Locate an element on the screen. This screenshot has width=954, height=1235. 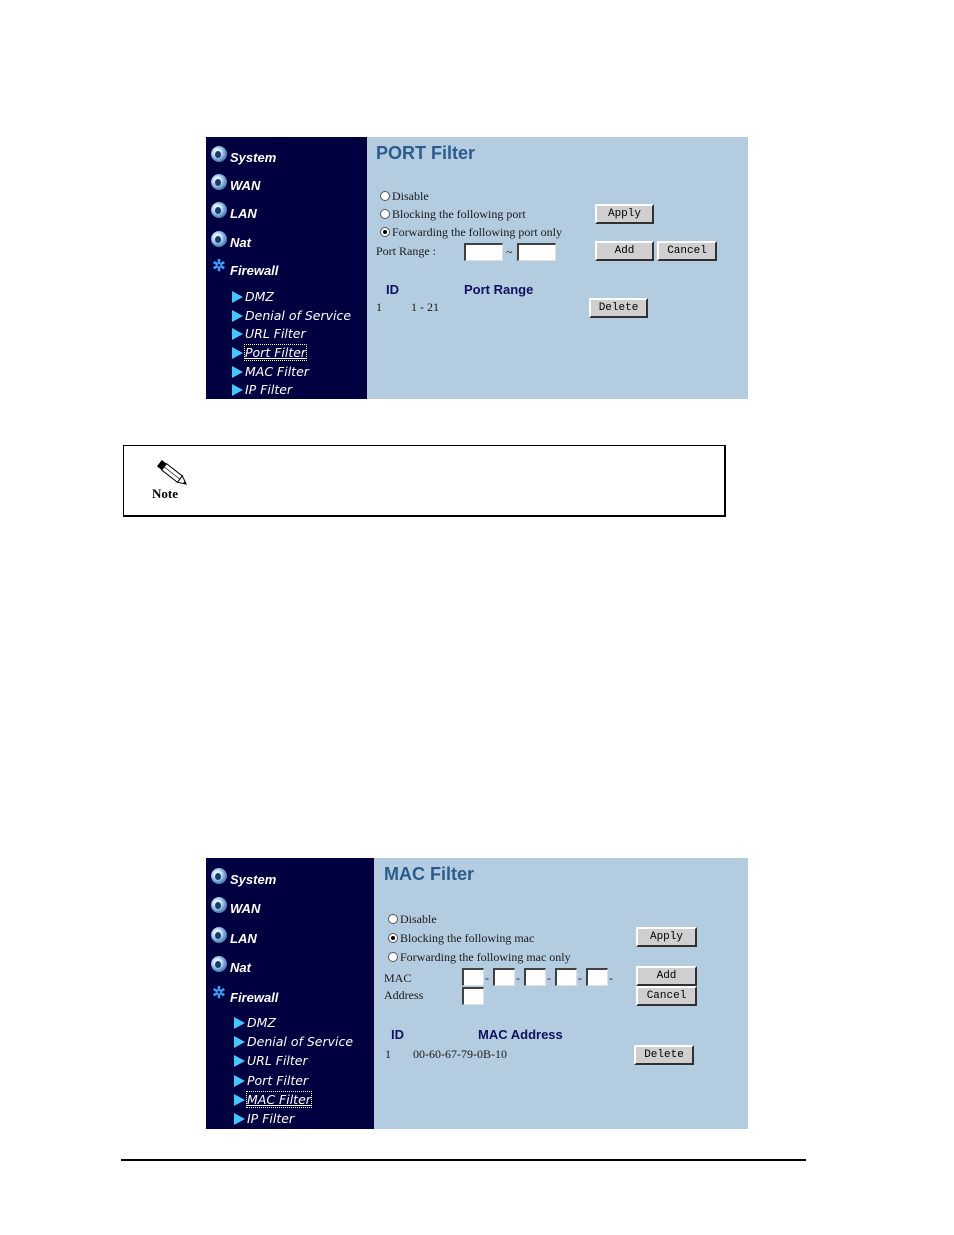
radio-forwarding: Forwarding the following port only is located at coordinates (471, 232).